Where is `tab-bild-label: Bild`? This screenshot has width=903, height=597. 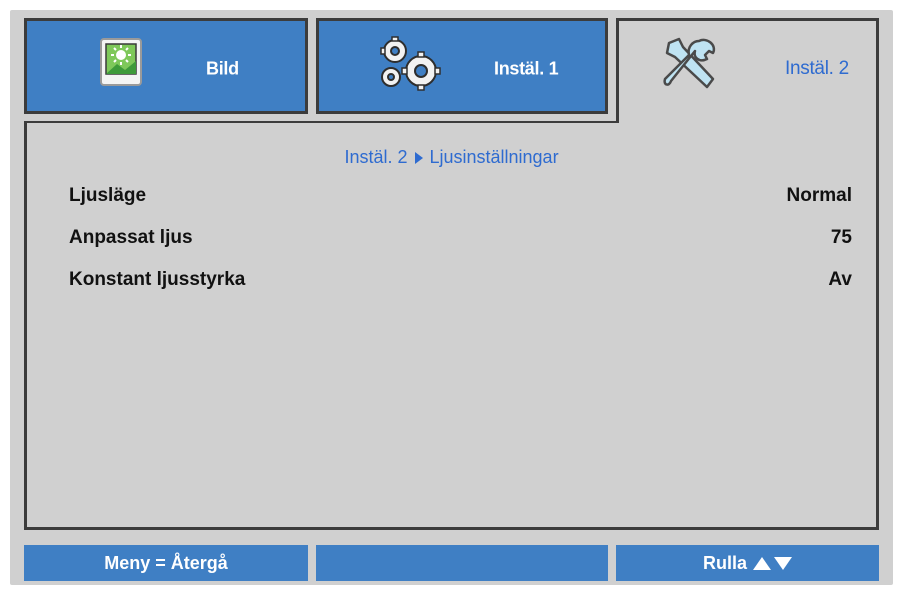 tab-bild-label: Bild is located at coordinates (222, 68).